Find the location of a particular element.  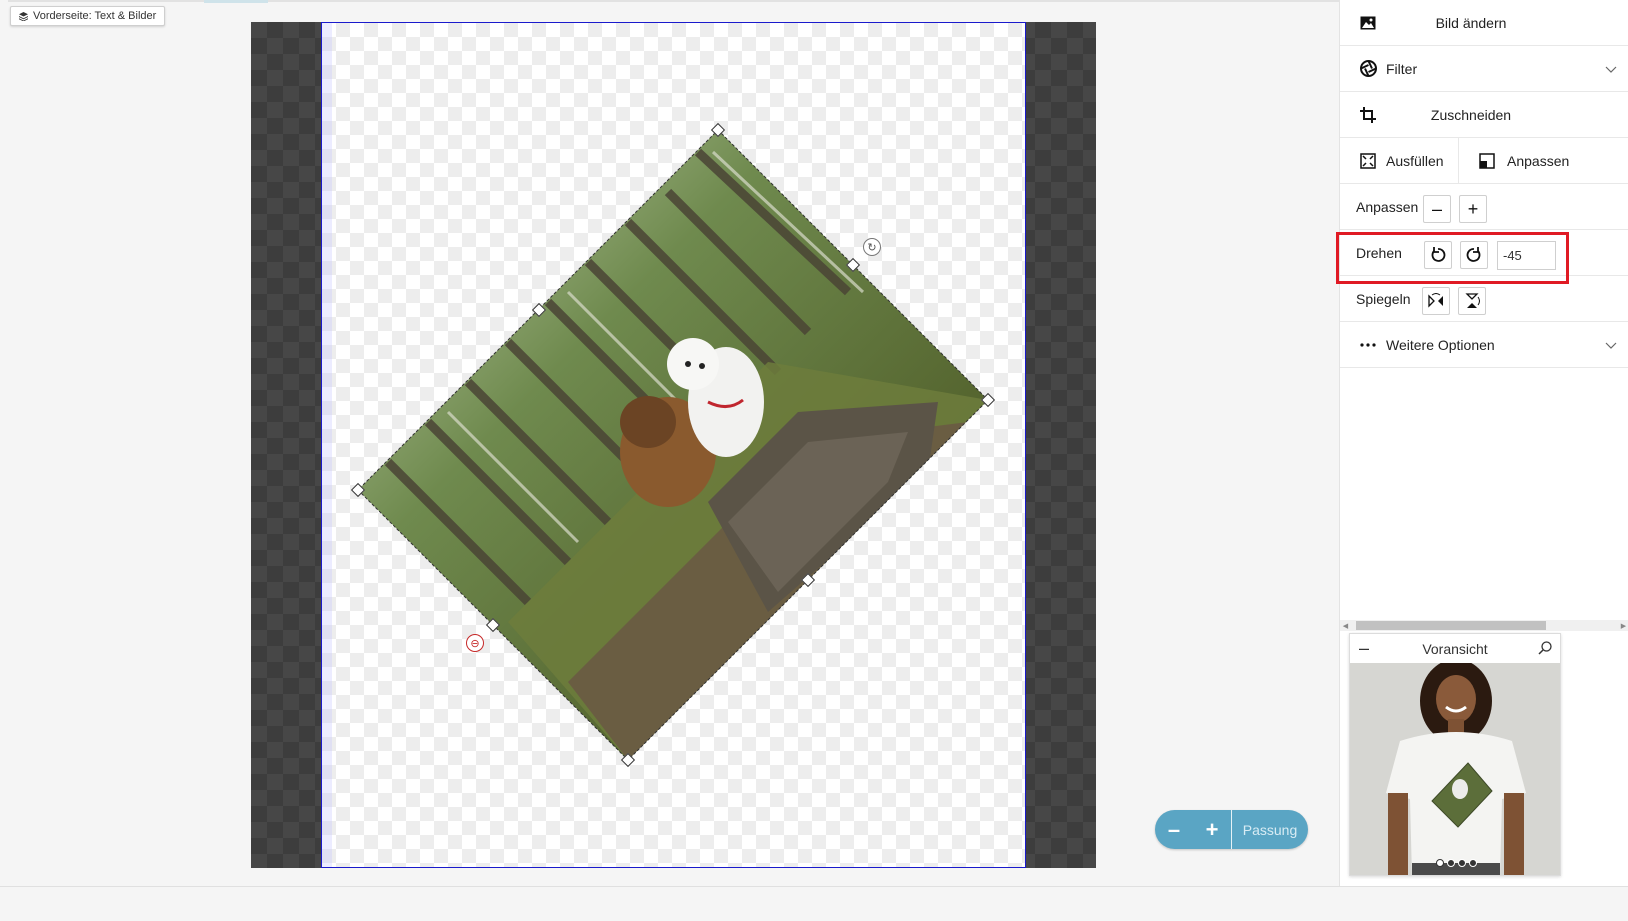

preview-image is located at coordinates (1455, 769).